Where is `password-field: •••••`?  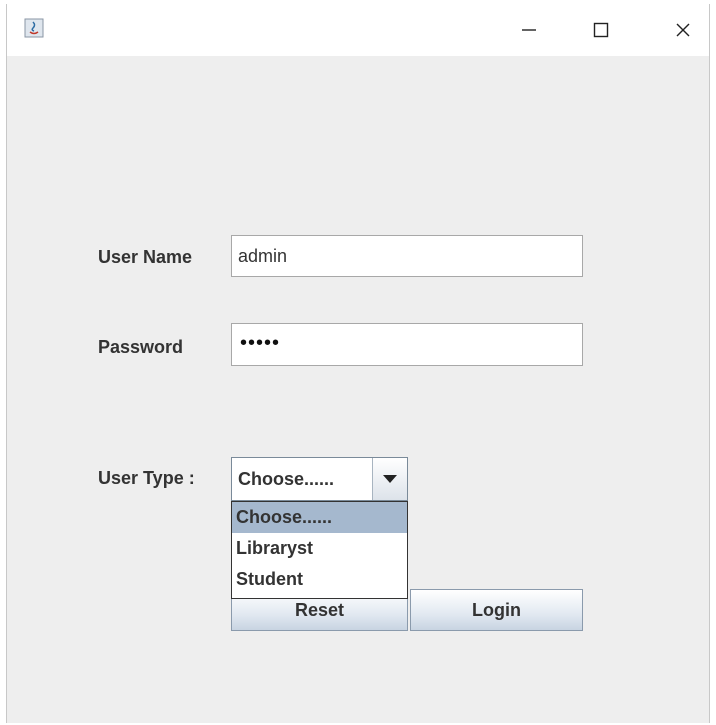
password-field: ••••• is located at coordinates (407, 344).